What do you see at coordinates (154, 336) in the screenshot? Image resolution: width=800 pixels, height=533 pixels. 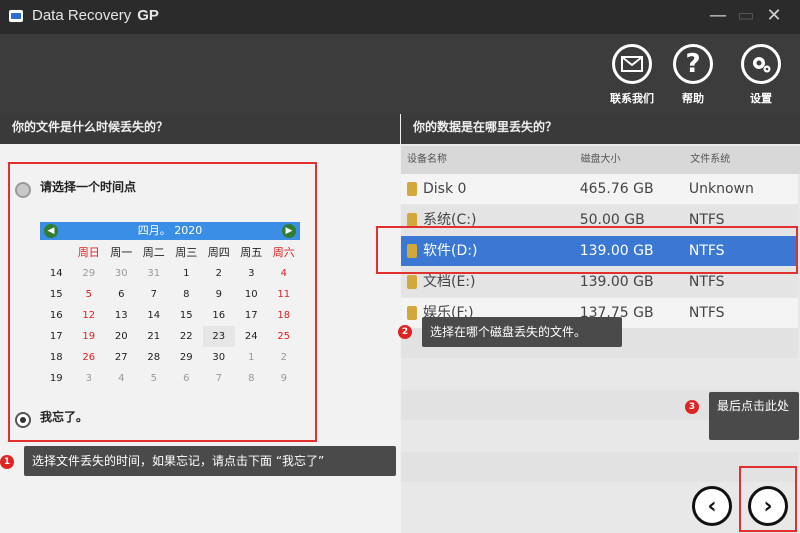 I see `calendar-day: 21` at bounding box center [154, 336].